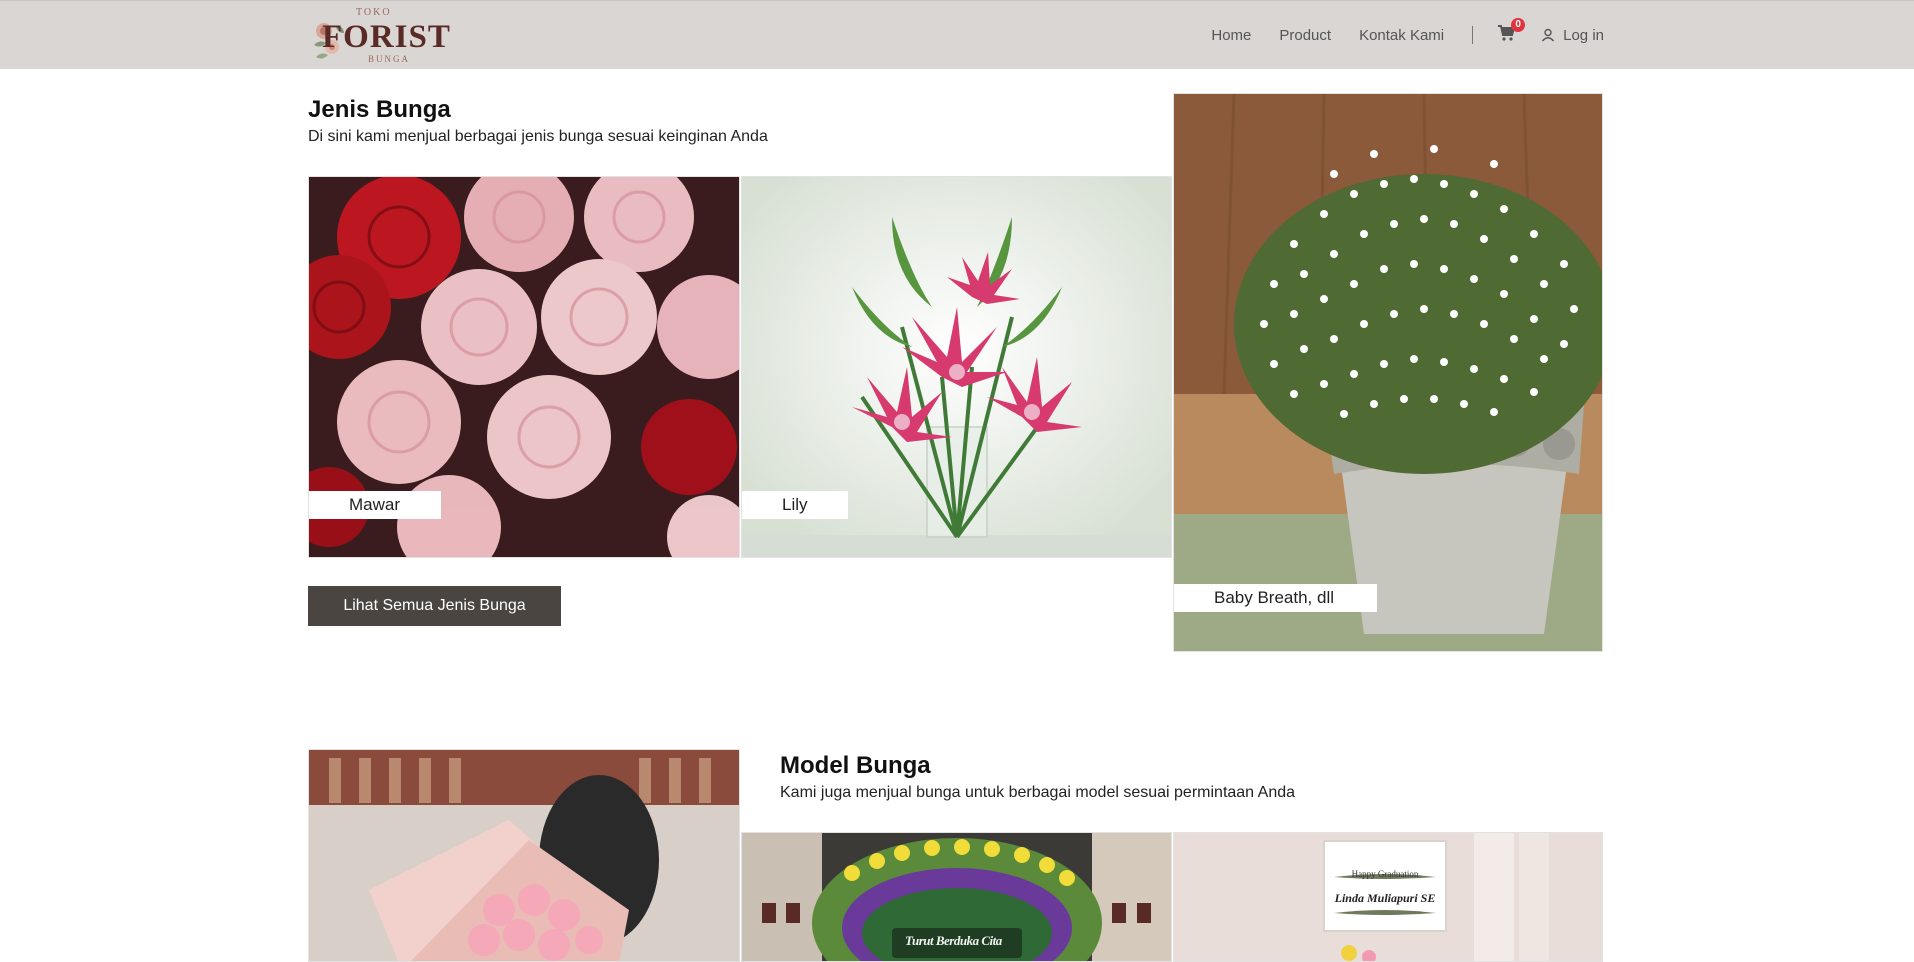 This screenshot has height=962, width=1914. I want to click on baby-breath-photo, so click(1388, 372).